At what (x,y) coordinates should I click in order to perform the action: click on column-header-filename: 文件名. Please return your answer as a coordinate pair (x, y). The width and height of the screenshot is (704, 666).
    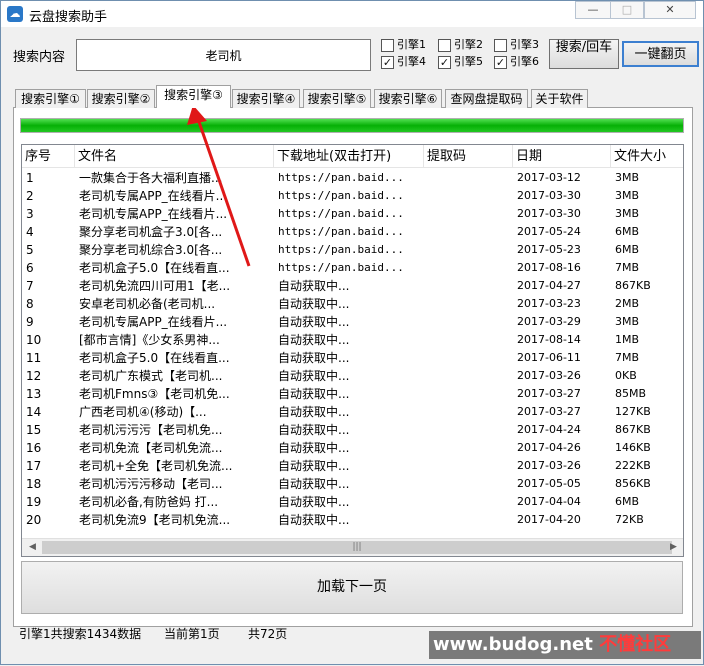
    Looking at the image, I should click on (174, 156).